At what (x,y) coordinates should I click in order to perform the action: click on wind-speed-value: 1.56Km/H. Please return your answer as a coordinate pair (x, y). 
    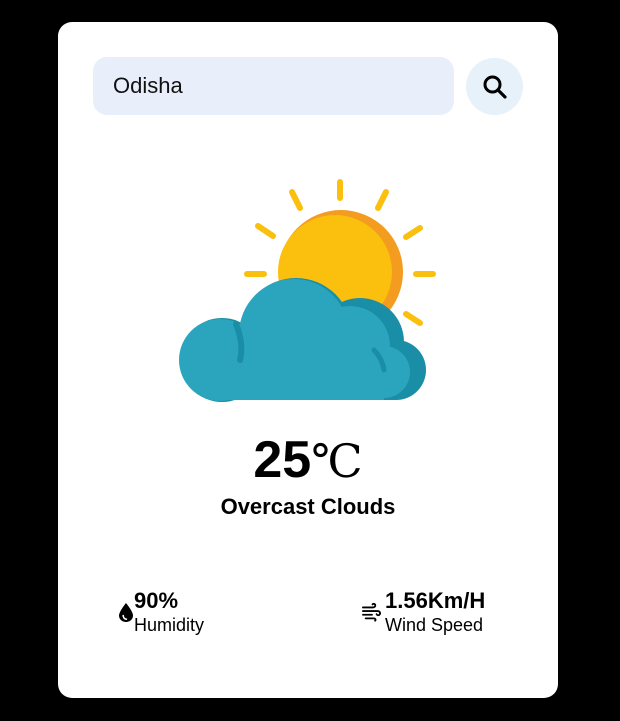
    Looking at the image, I should click on (435, 600).